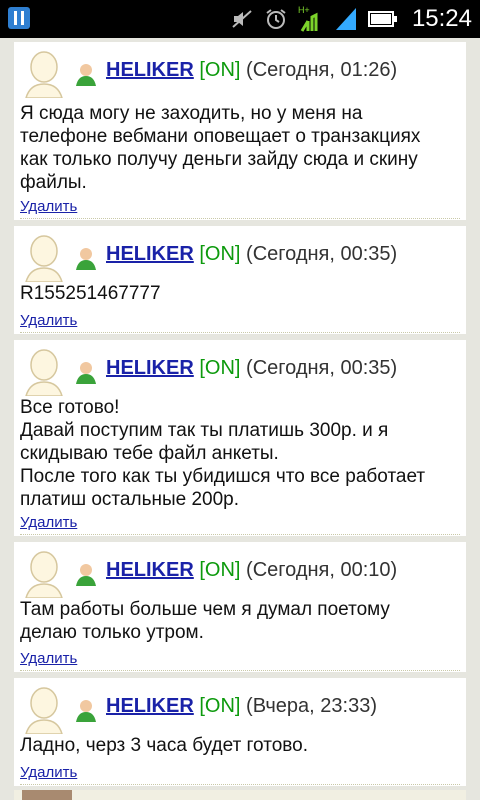 The height and width of the screenshot is (800, 480). I want to click on status-bar: H+ 15:24, so click(240, 19).